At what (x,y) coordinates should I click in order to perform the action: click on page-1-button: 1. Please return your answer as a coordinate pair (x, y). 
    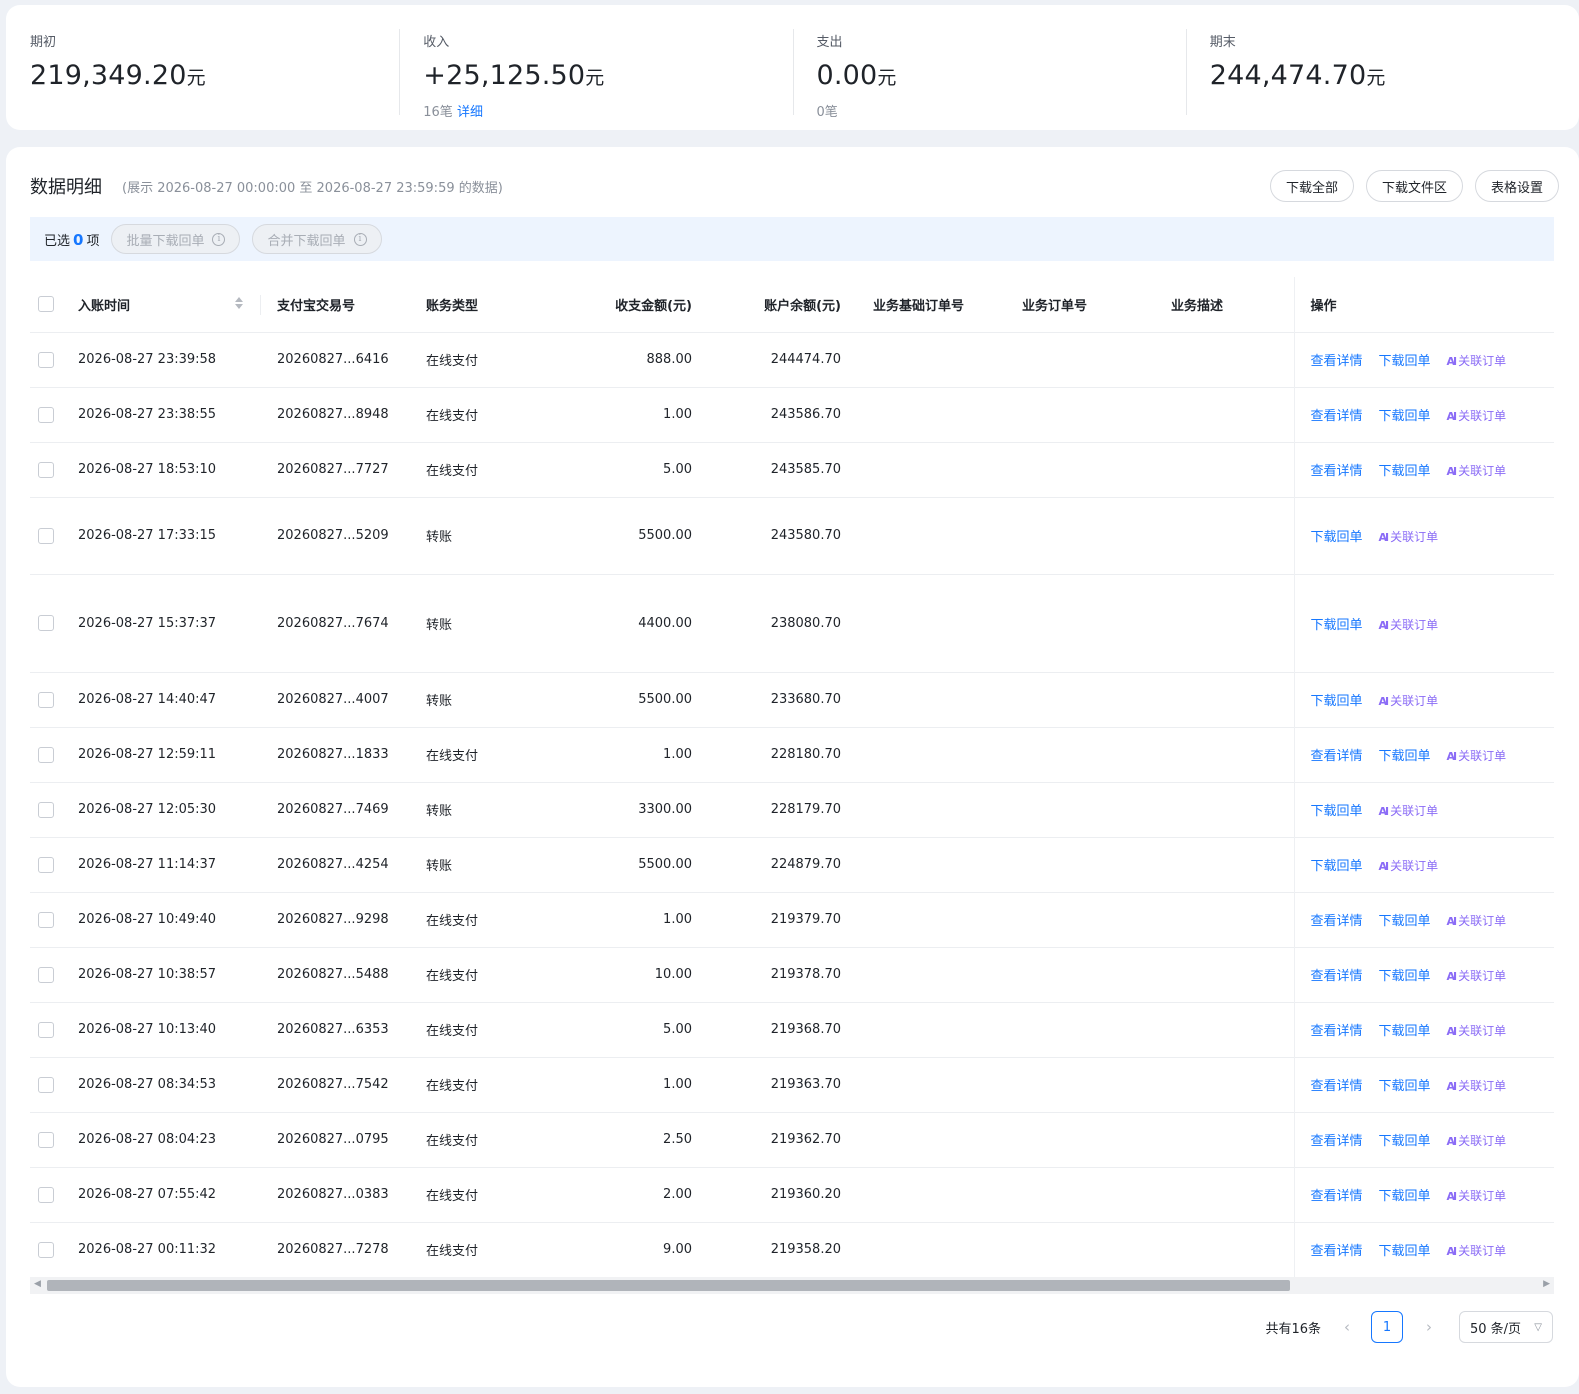
    Looking at the image, I should click on (1387, 1327).